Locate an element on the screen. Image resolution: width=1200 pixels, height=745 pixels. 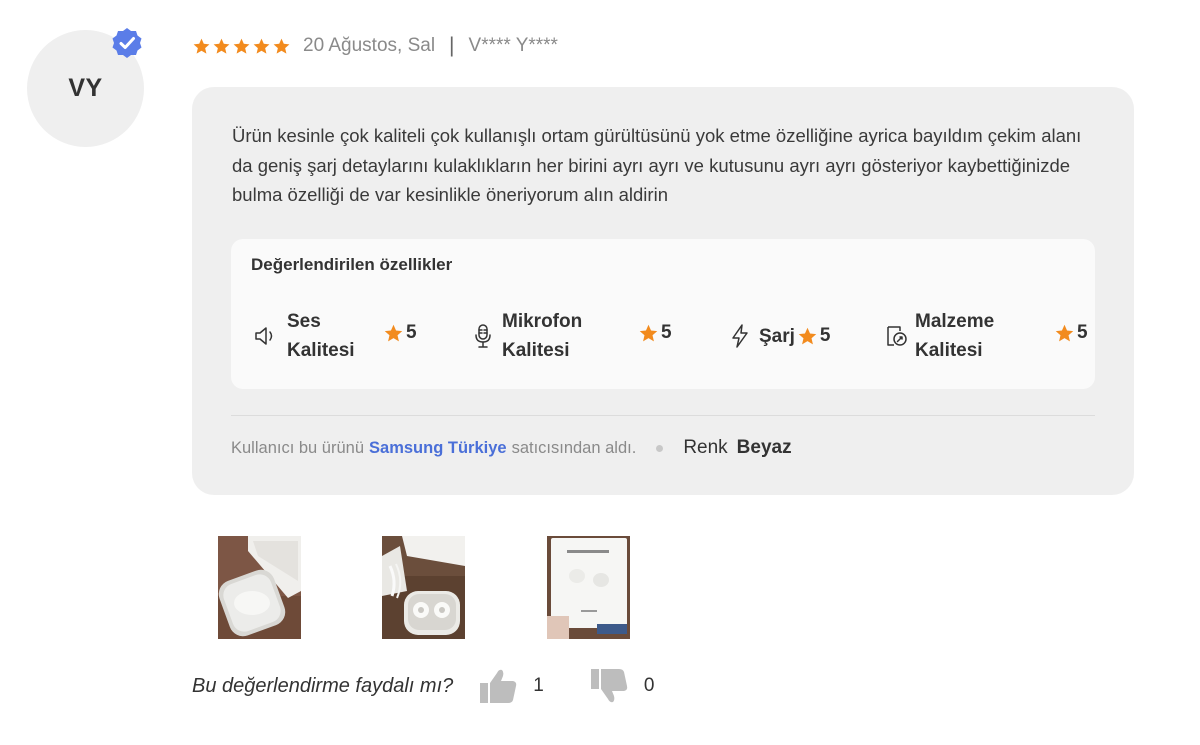
verified-badge-icon is located at coordinates (127, 43).